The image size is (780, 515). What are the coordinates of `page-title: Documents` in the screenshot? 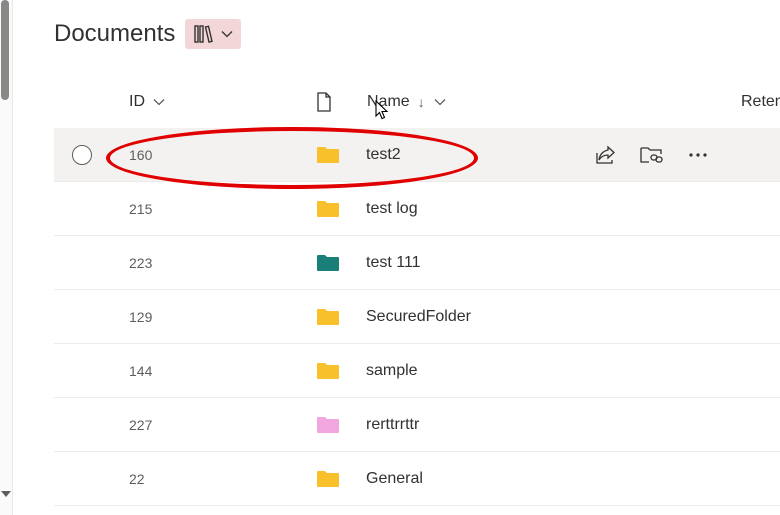 It's located at (115, 33).